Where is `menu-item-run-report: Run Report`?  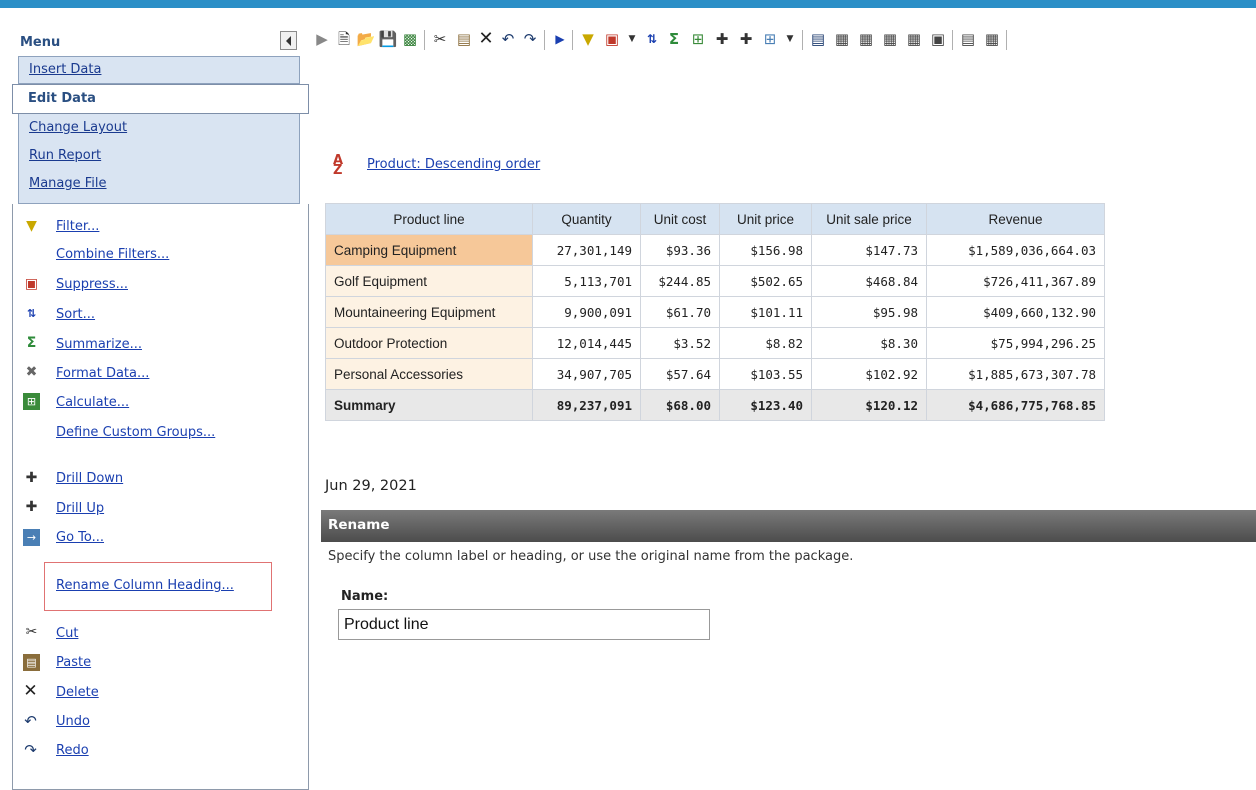 menu-item-run-report: Run Report is located at coordinates (65, 155).